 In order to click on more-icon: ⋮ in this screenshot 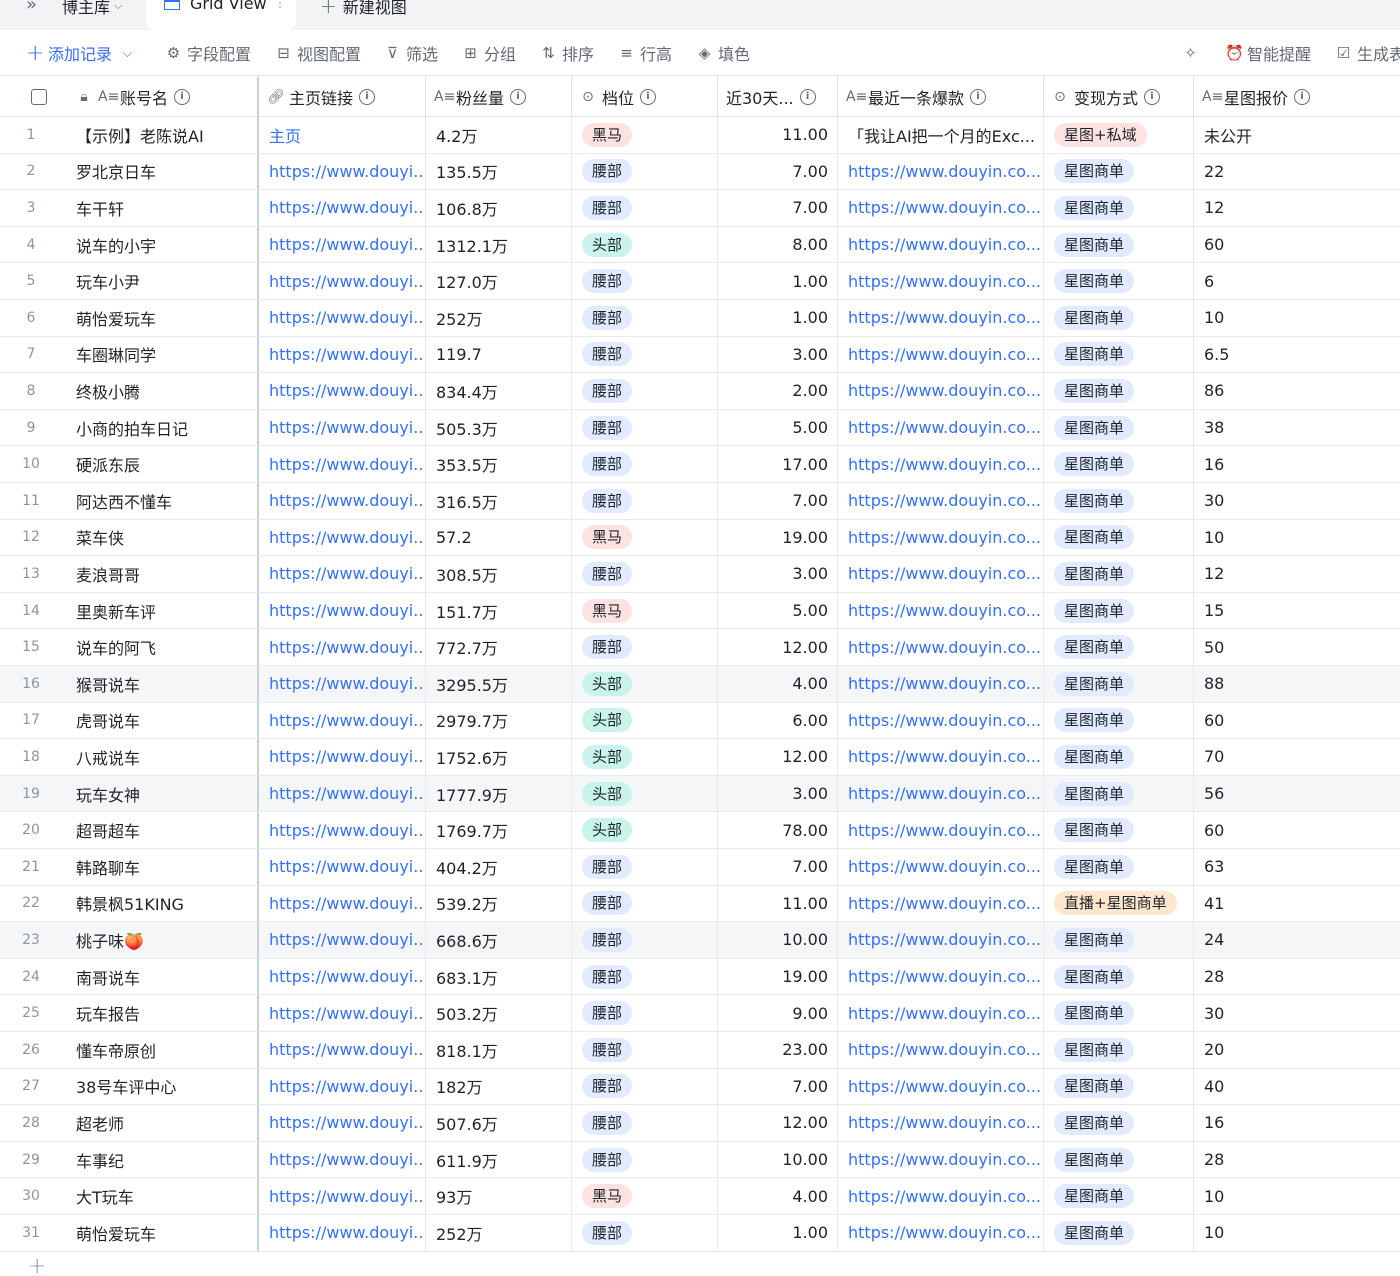, I will do `click(280, 5)`.